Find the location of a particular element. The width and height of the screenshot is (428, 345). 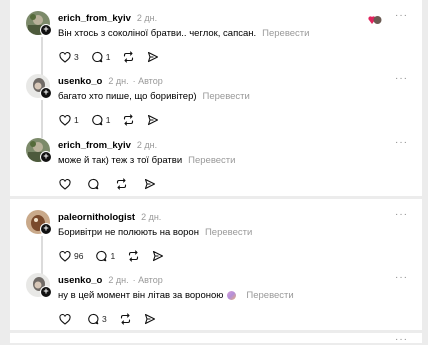

emoji-icon is located at coordinates (232, 295).